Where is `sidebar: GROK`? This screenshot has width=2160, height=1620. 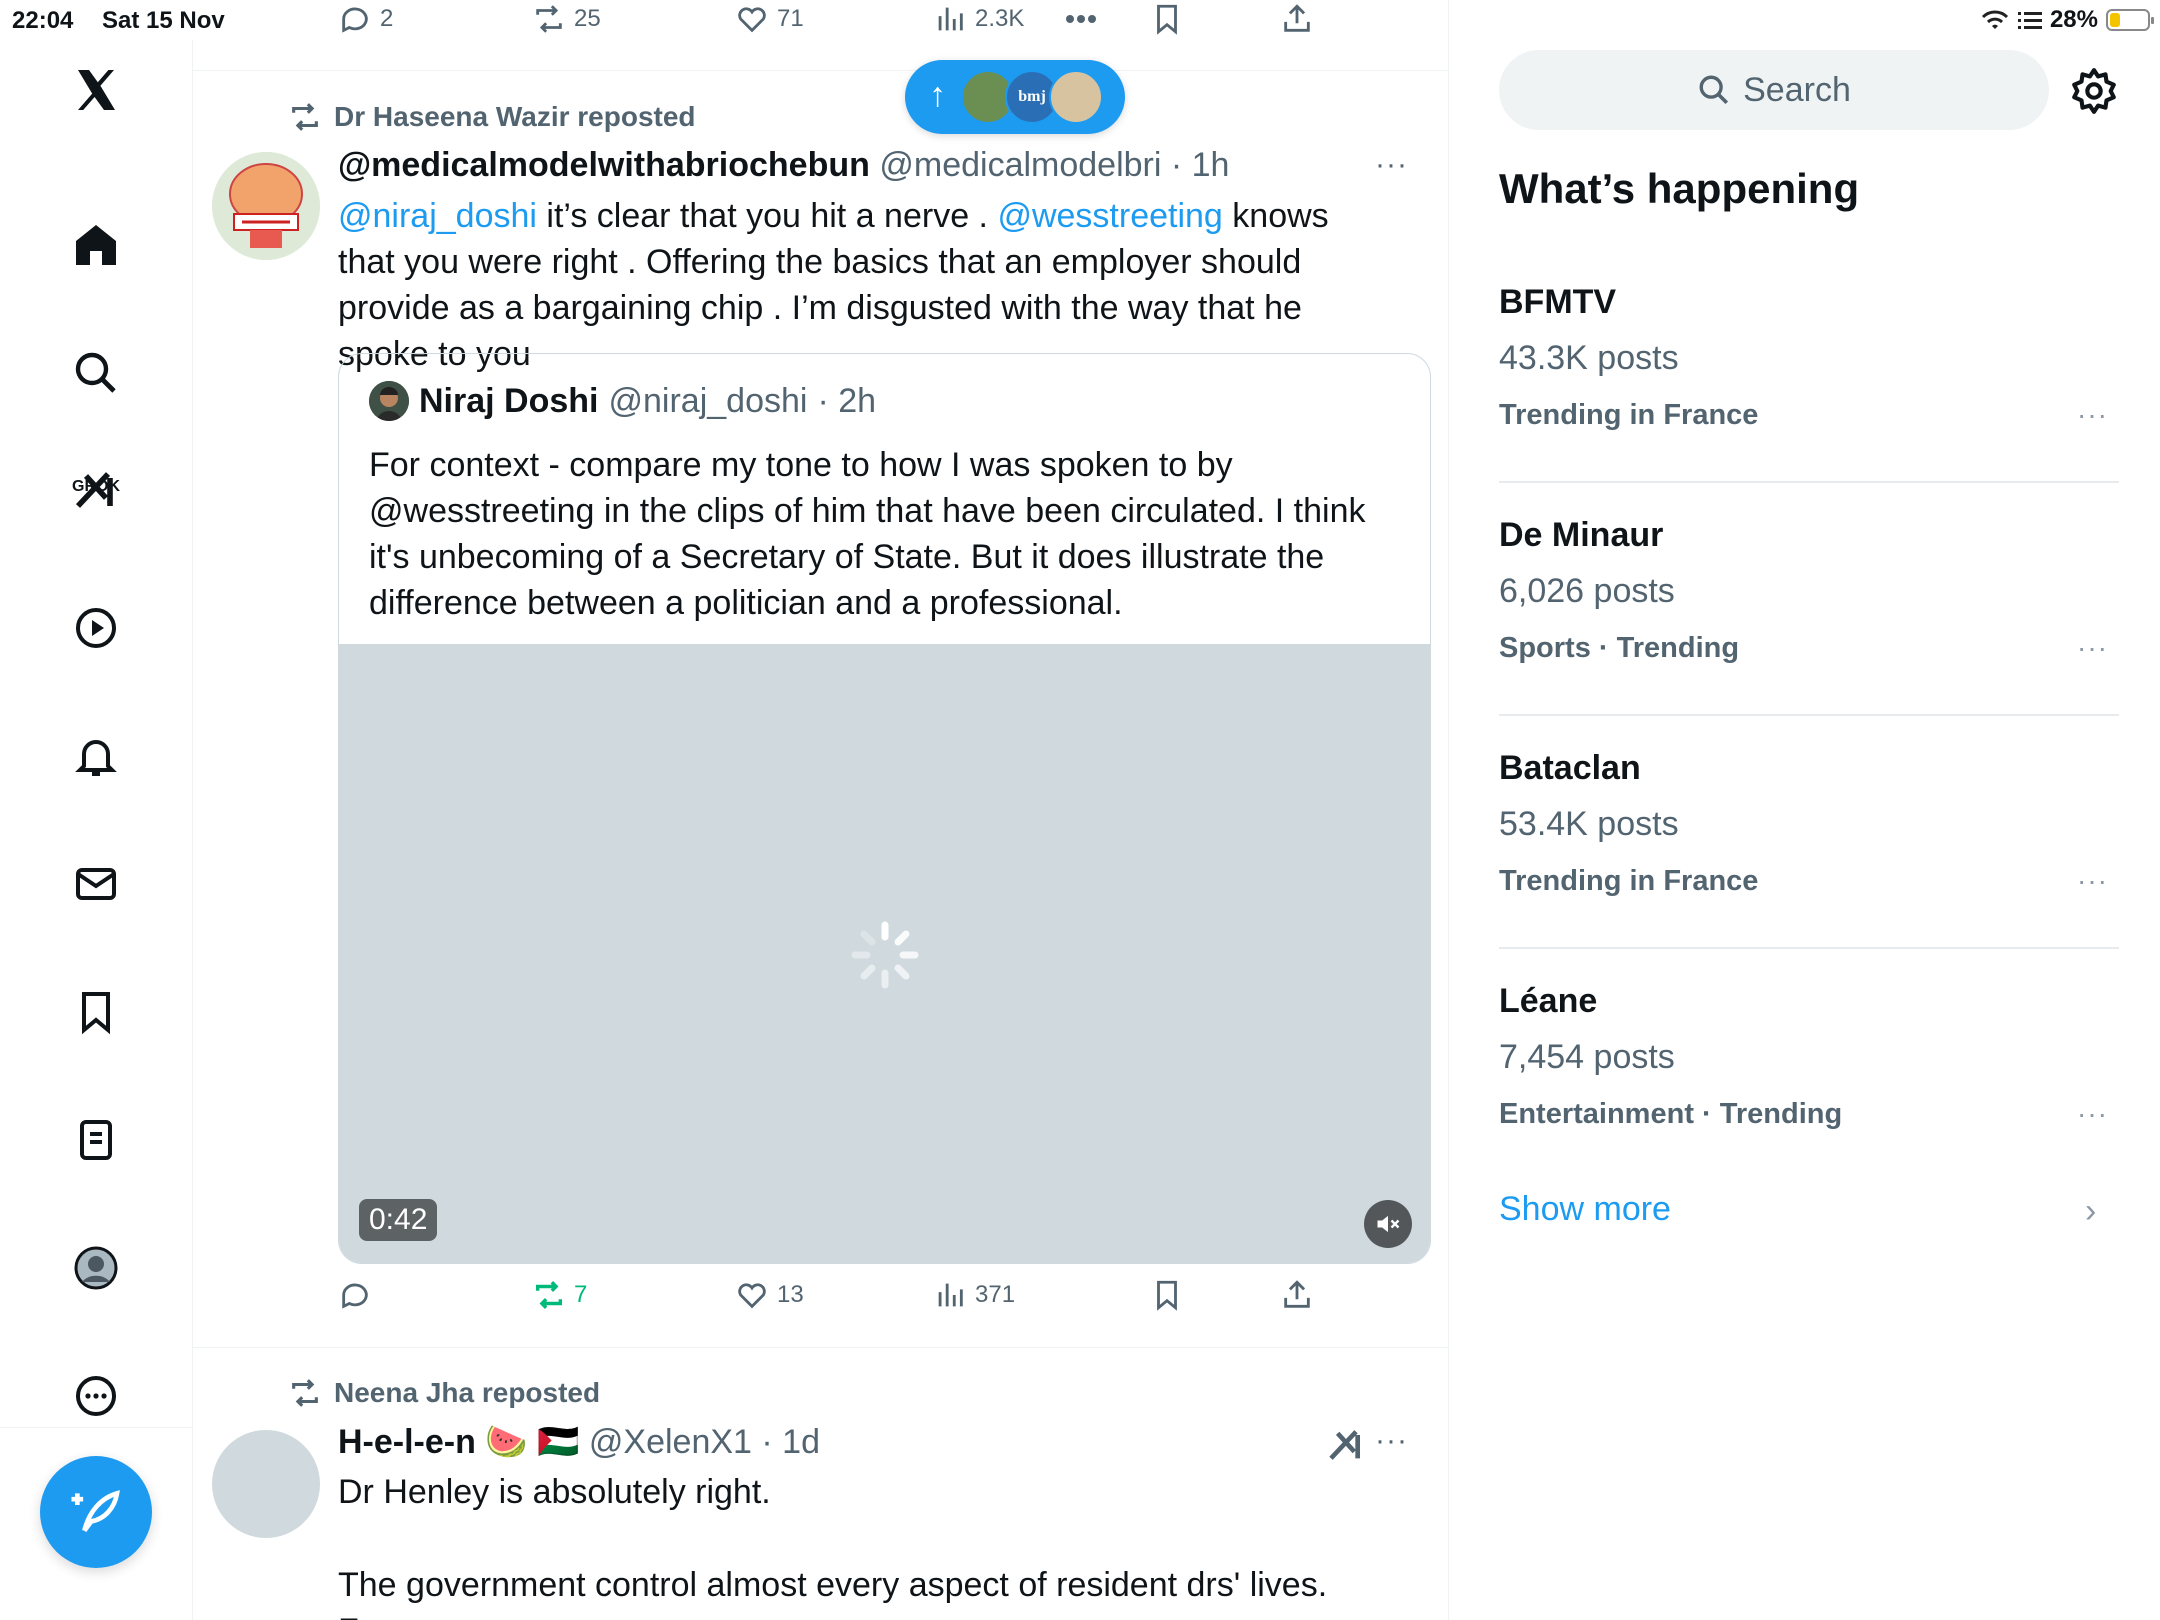 sidebar: GROK is located at coordinates (96, 830).